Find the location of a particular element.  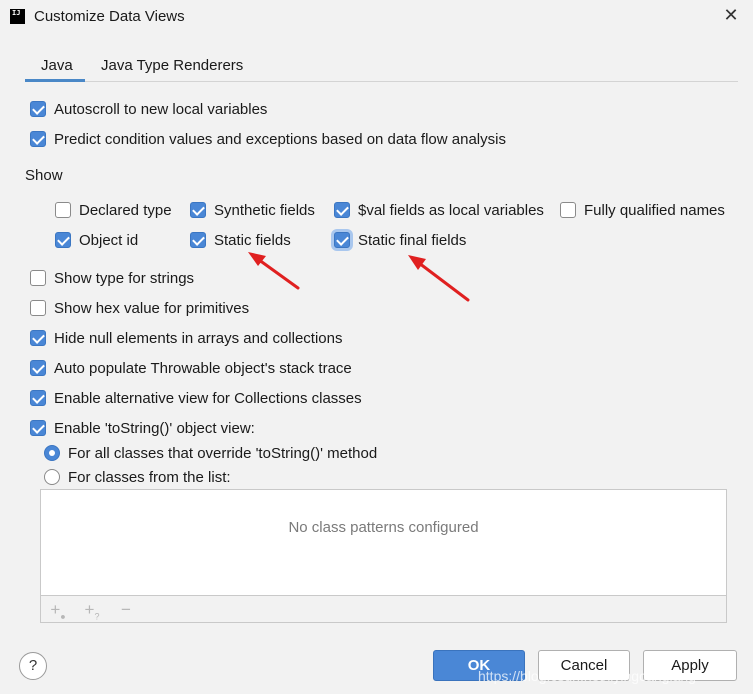

object-id-label: Object id is located at coordinates (109, 240).